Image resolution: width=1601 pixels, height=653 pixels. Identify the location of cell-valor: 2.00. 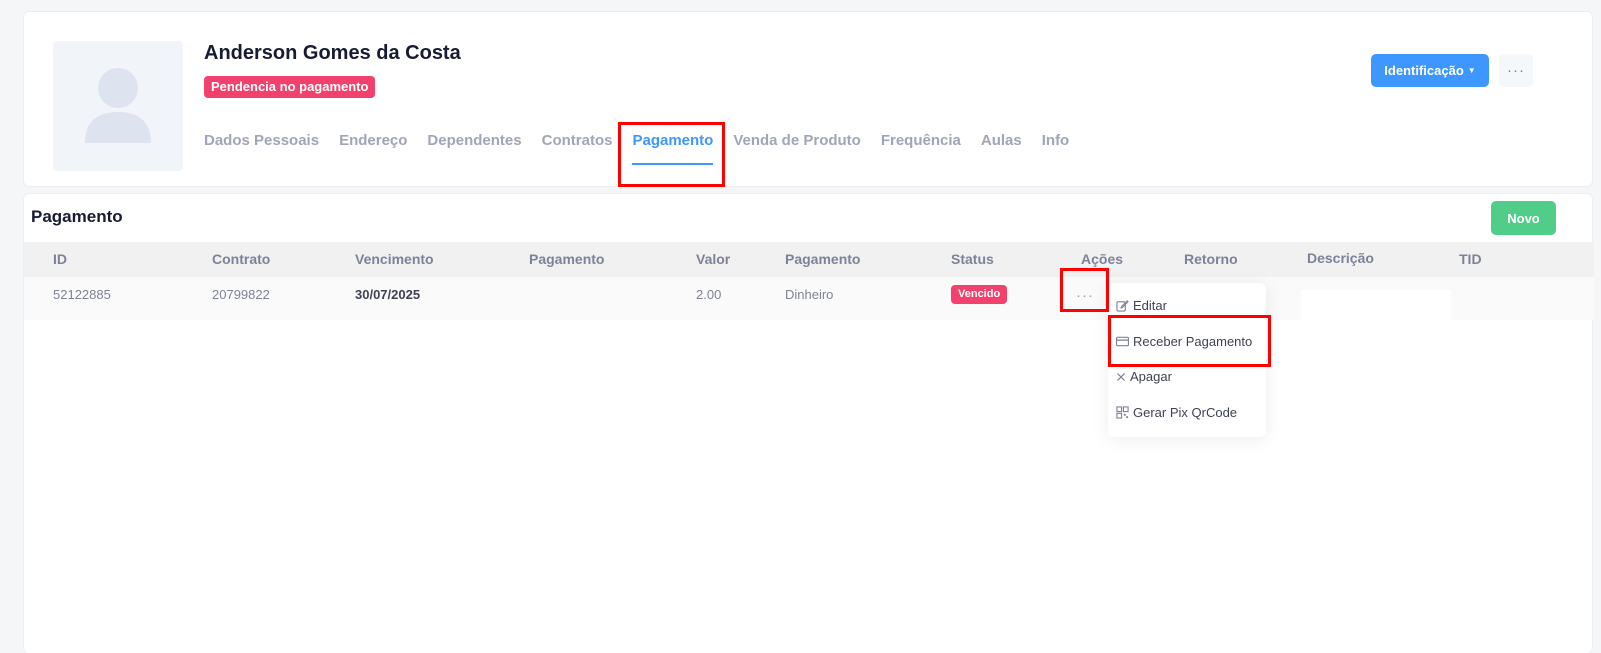
(709, 294).